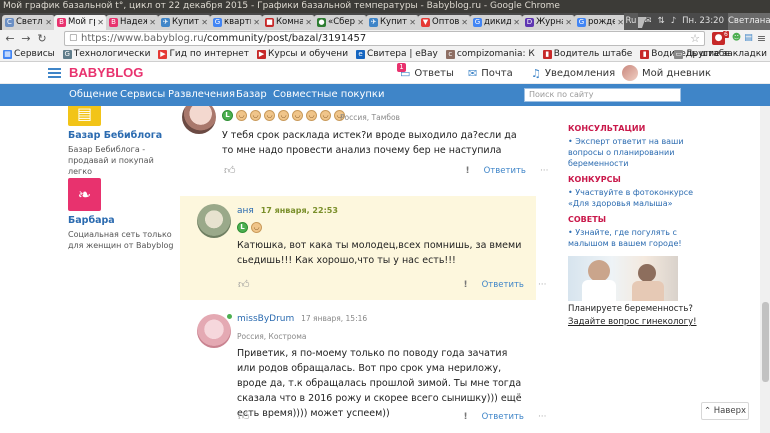 The image size is (770, 433). Describe the element at coordinates (673, 21) in the screenshot. I see `volume-icon: ♪` at that location.